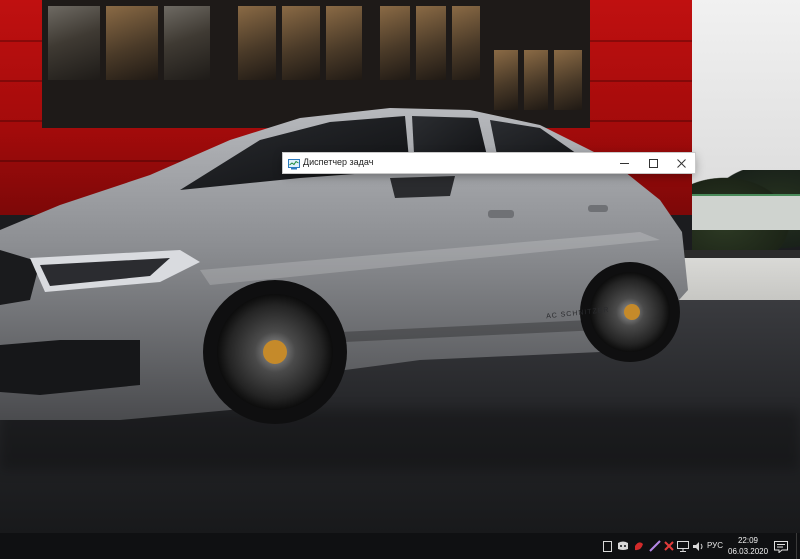 The width and height of the screenshot is (800, 559). I want to click on maximize-icon, so click(653, 163).